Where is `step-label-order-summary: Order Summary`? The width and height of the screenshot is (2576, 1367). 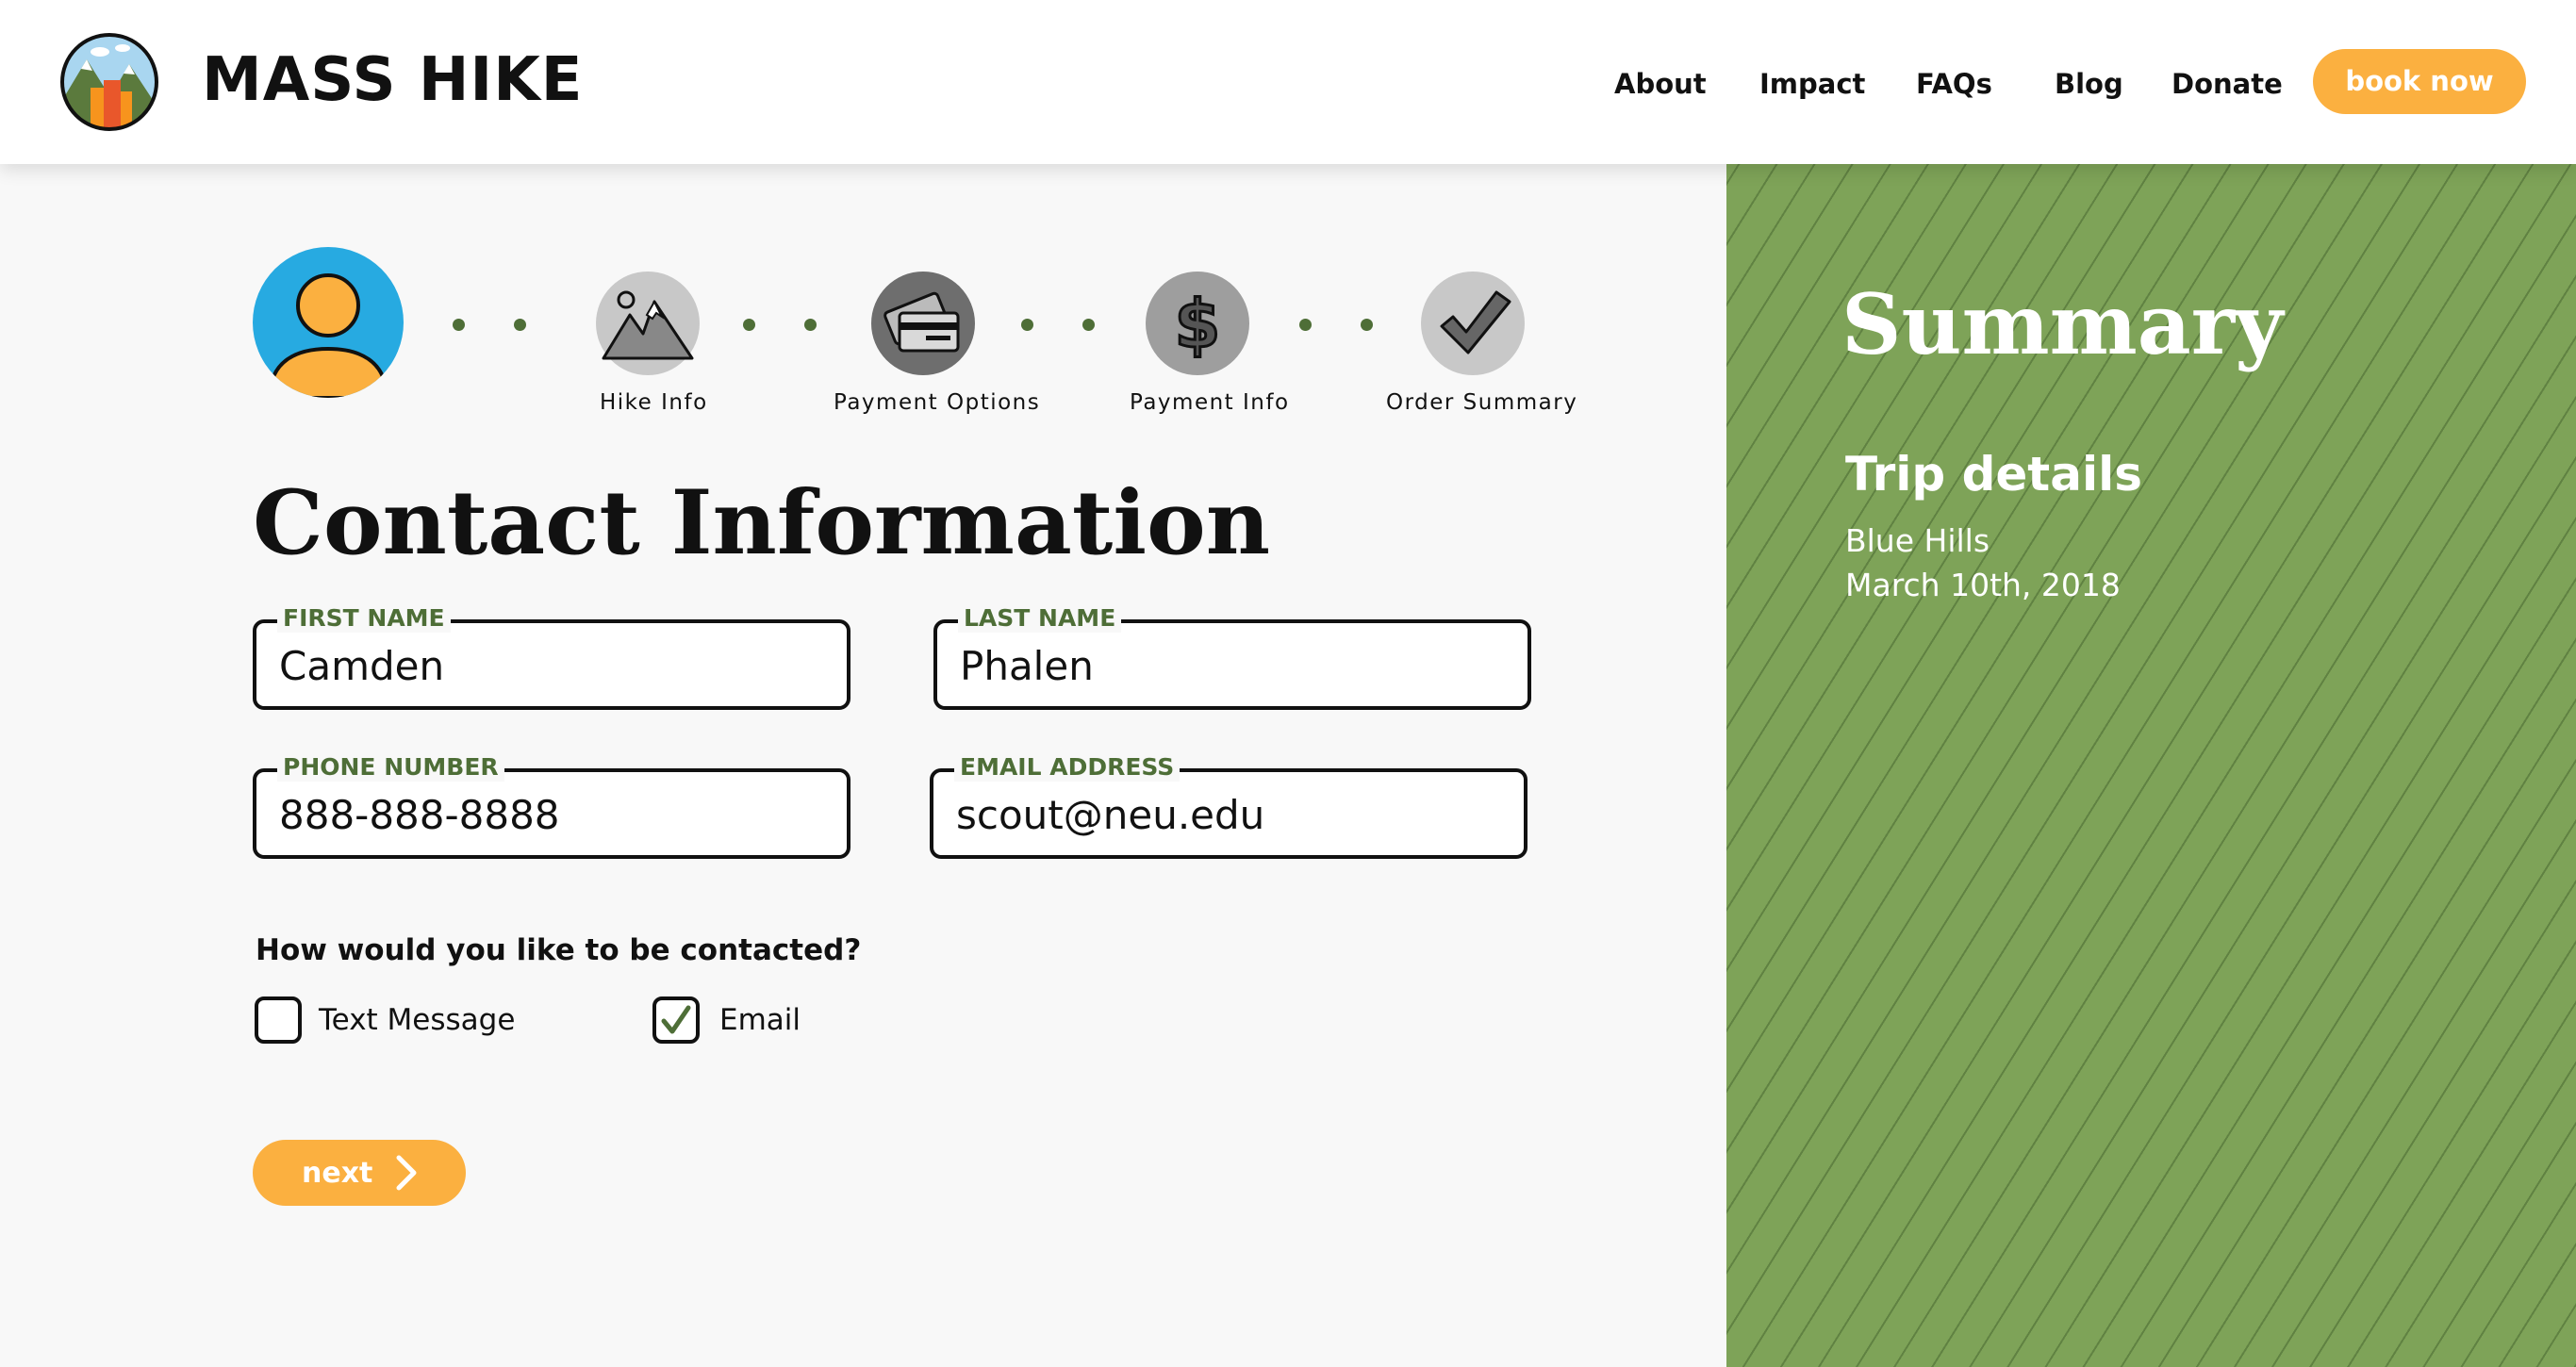 step-label-order-summary: Order Summary is located at coordinates (1482, 402).